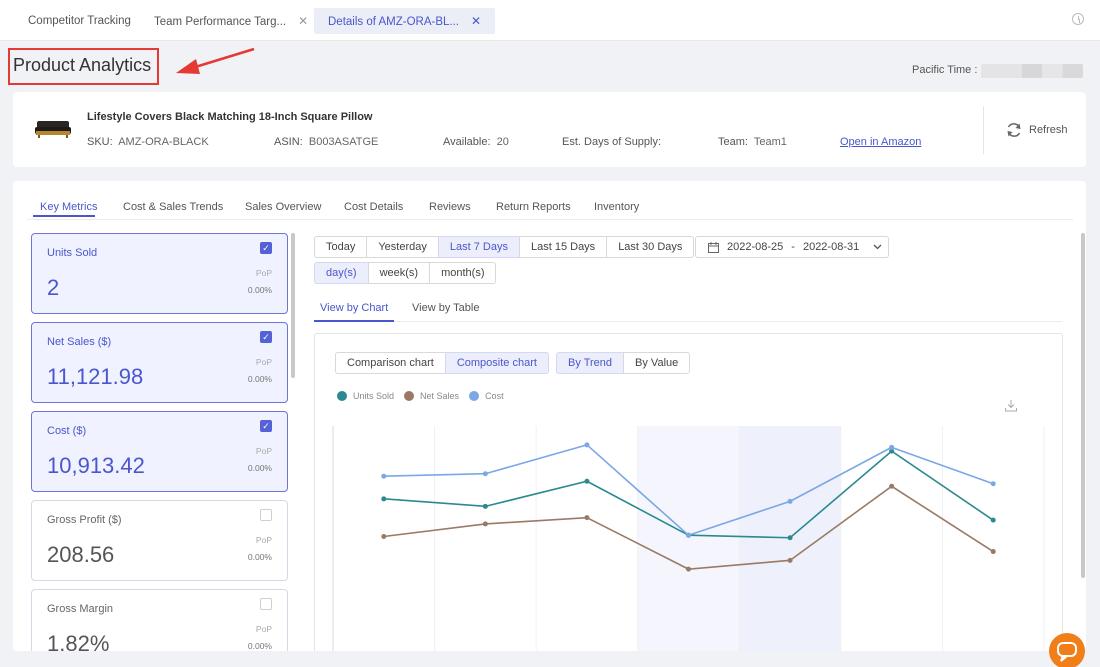 Image resolution: width=1100 pixels, height=667 pixels. Describe the element at coordinates (82, 65) in the screenshot. I see `page-title: Product Analytics` at that location.